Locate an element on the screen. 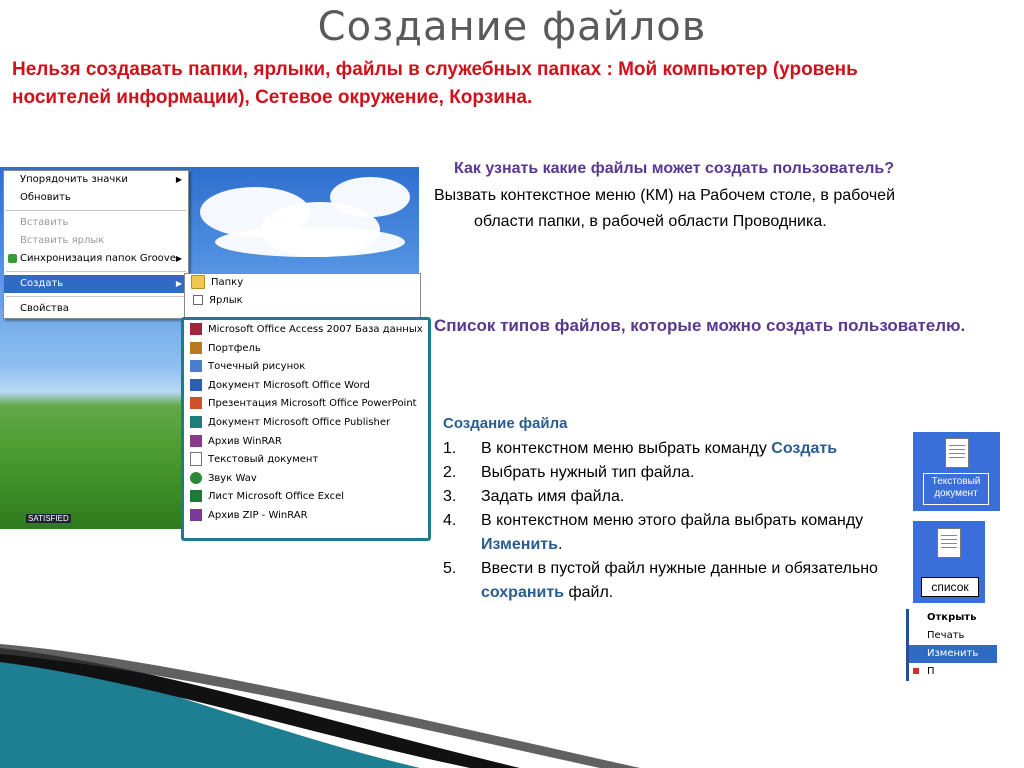  file-type-item: Текстовый документ is located at coordinates (302, 460).